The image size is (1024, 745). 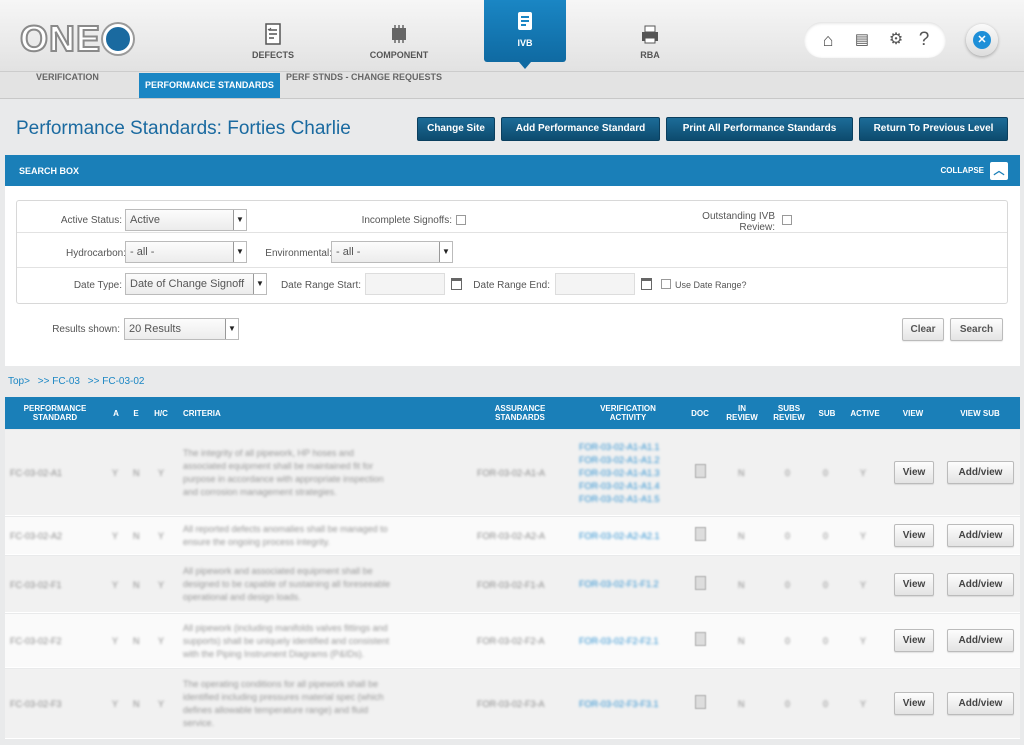 What do you see at coordinates (348, 252) in the screenshot?
I see `environmental-value: - all -` at bounding box center [348, 252].